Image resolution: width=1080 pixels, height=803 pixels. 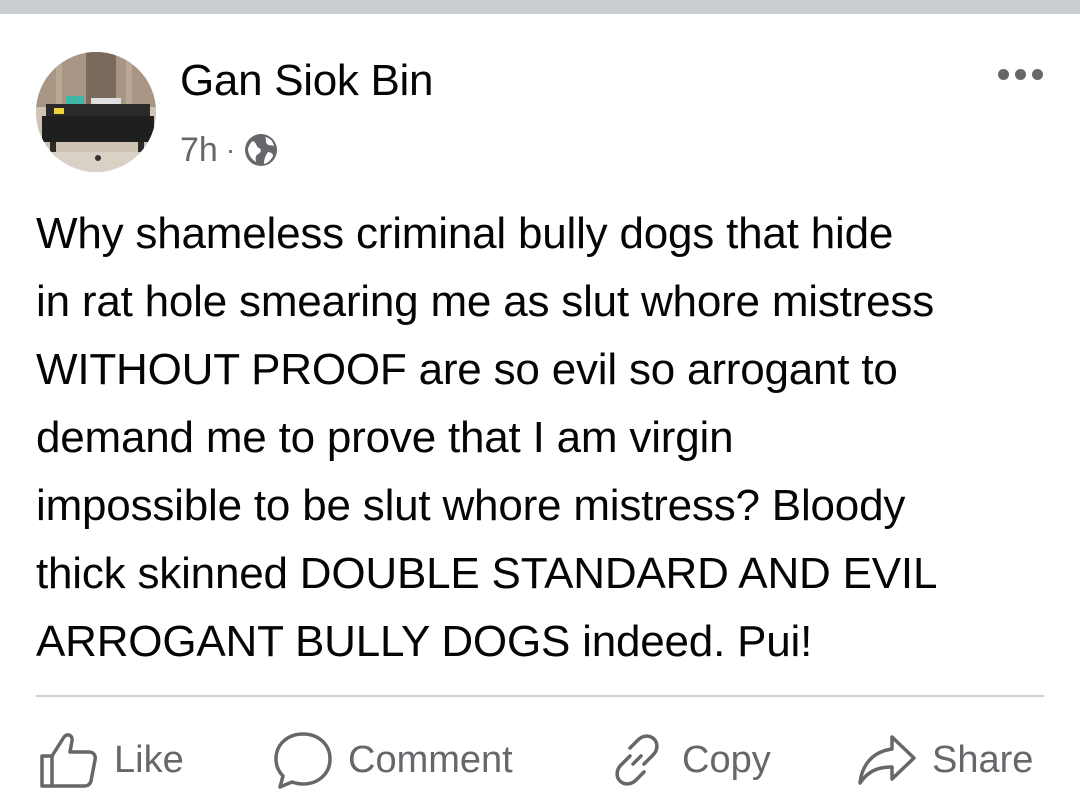 I want to click on like-label: Like, so click(x=149, y=759).